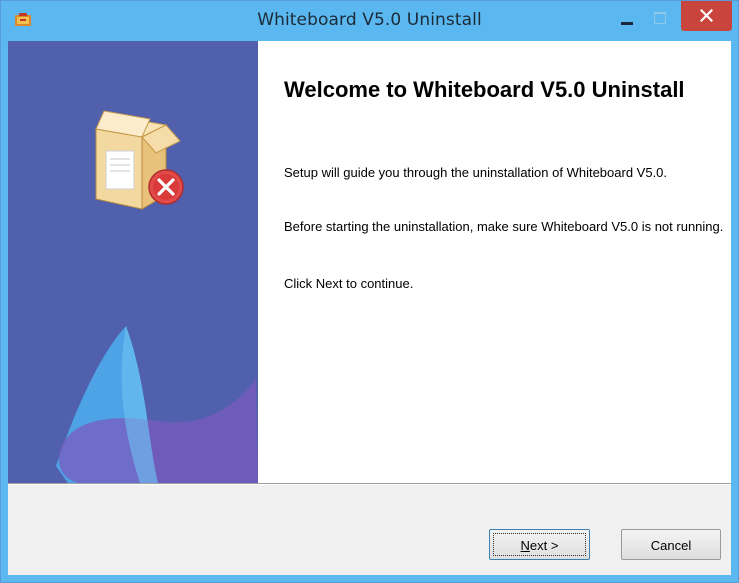 Image resolution: width=739 pixels, height=583 pixels. What do you see at coordinates (627, 18) in the screenshot?
I see `minimize-button` at bounding box center [627, 18].